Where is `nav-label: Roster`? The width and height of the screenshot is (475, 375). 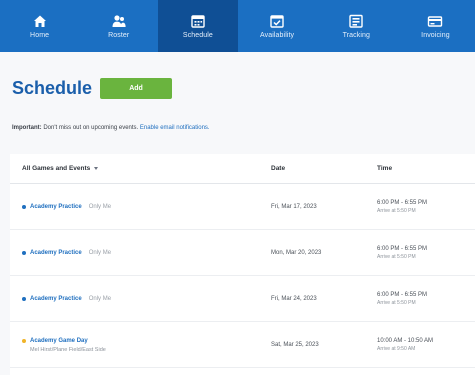
nav-label: Roster is located at coordinates (119, 35).